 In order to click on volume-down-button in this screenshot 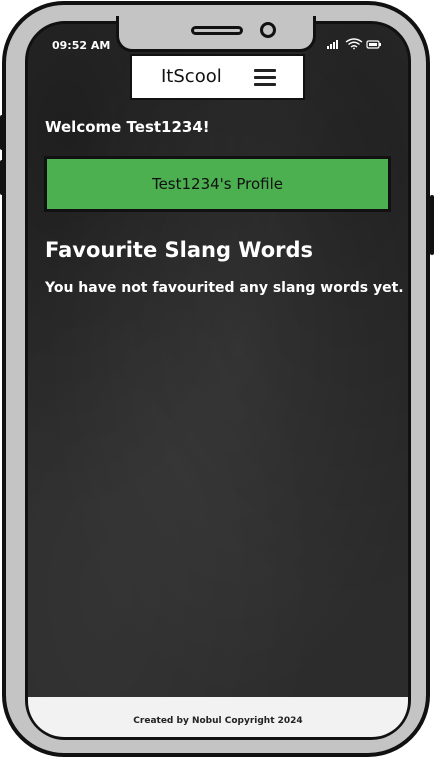, I will do `click(2, 177)`.